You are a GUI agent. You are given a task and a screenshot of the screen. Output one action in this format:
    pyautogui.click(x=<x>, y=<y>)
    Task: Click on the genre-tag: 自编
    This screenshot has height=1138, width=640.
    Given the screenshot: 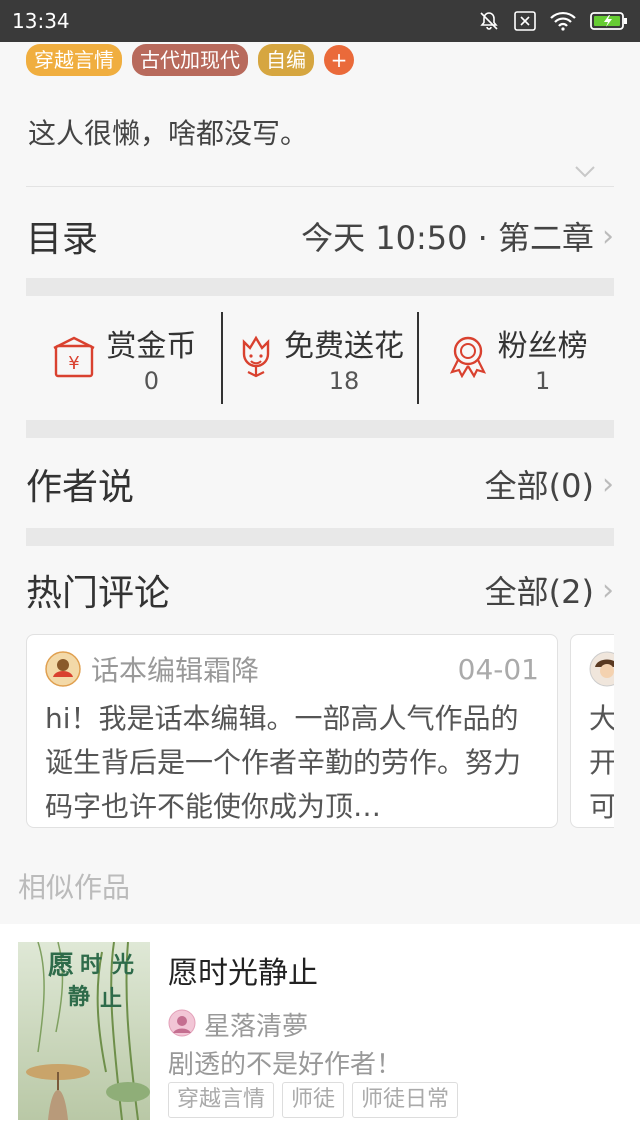 What is the action you would take?
    pyautogui.click(x=286, y=60)
    